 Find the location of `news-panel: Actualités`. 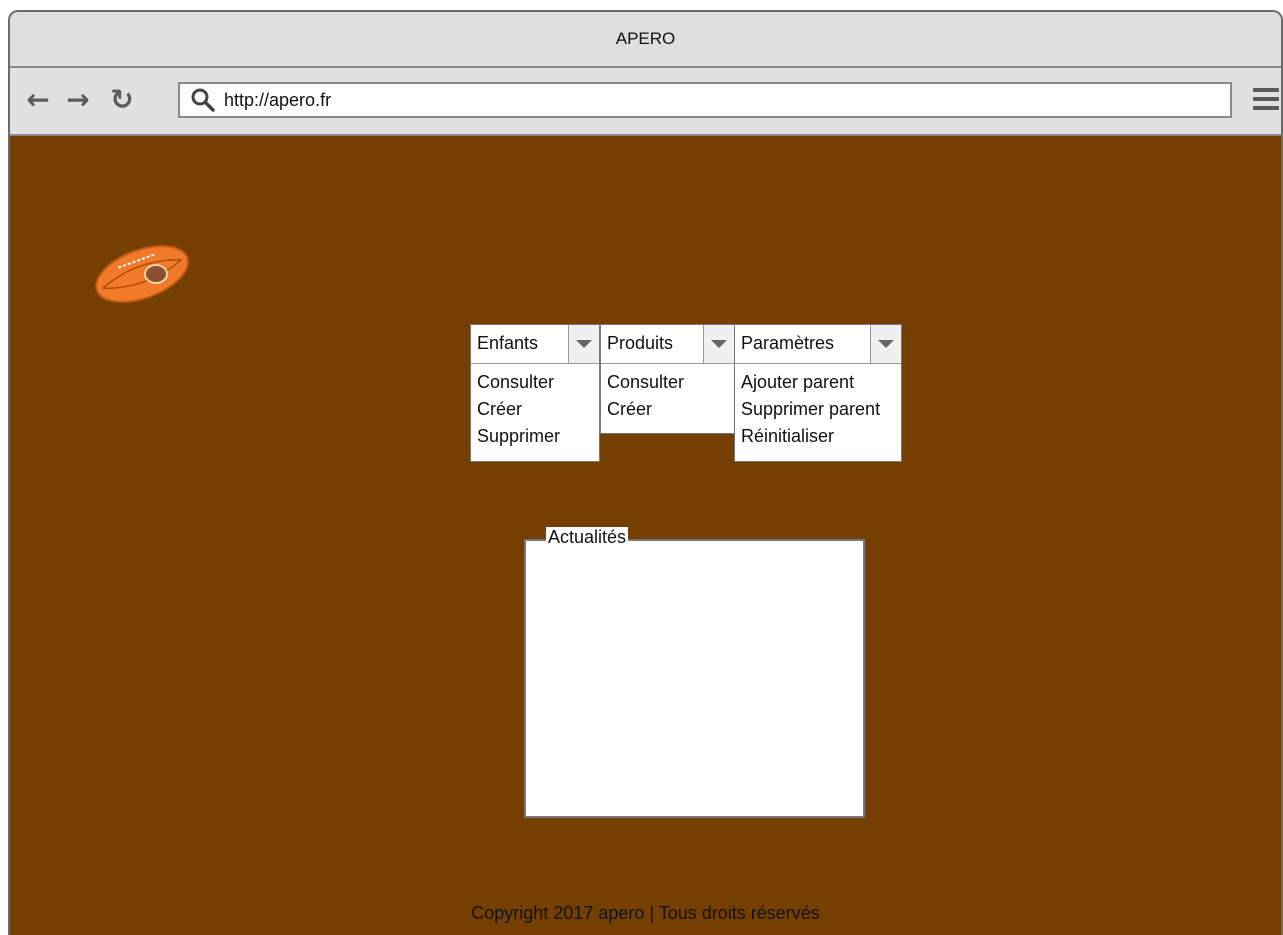

news-panel: Actualités is located at coordinates (694, 672).